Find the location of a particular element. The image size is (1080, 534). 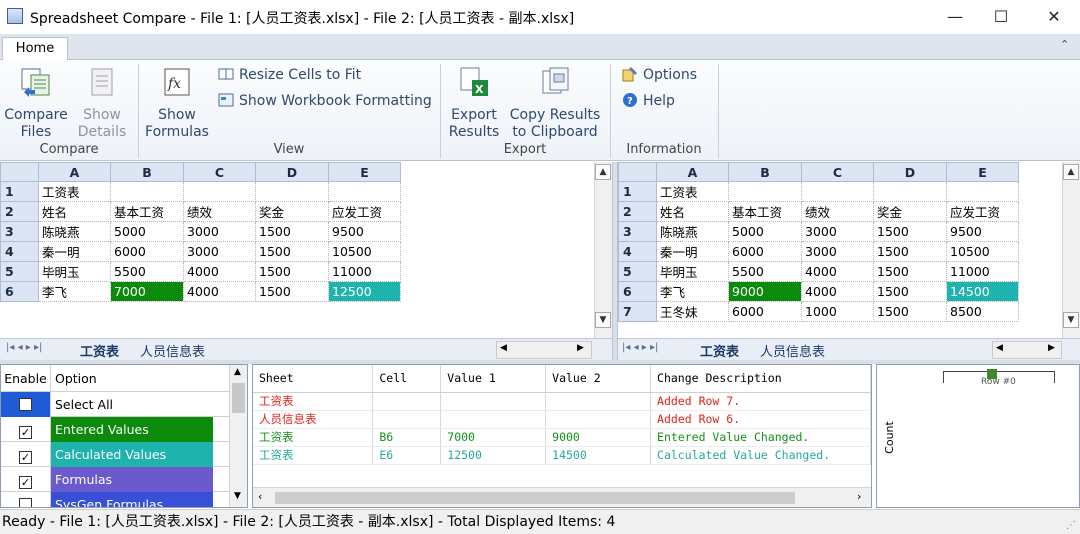

enable-column-header: Enable is located at coordinates (26, 378).